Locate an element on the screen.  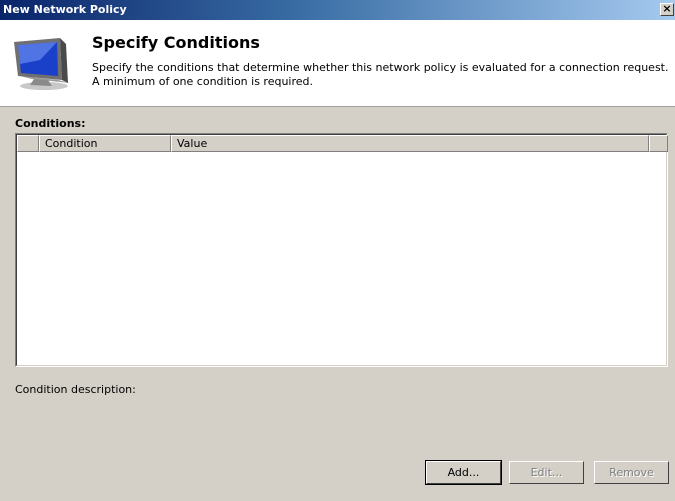
column-header-condition: Condition is located at coordinates (105, 143).